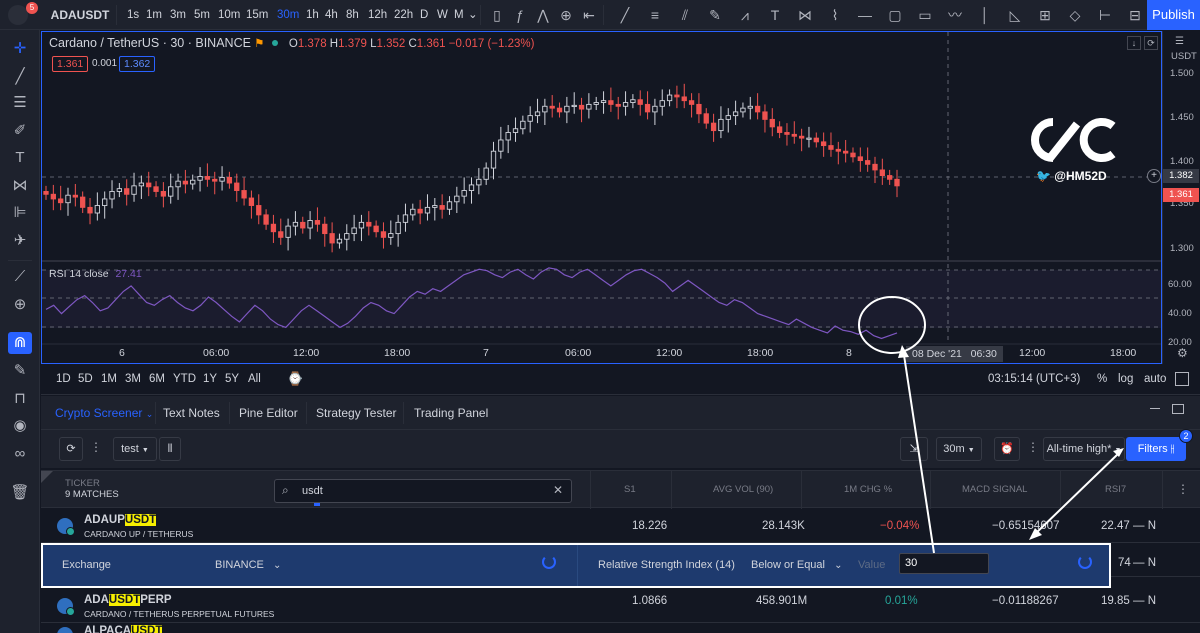  I want to click on condition-select: Below or Equal ⌄, so click(796, 565).